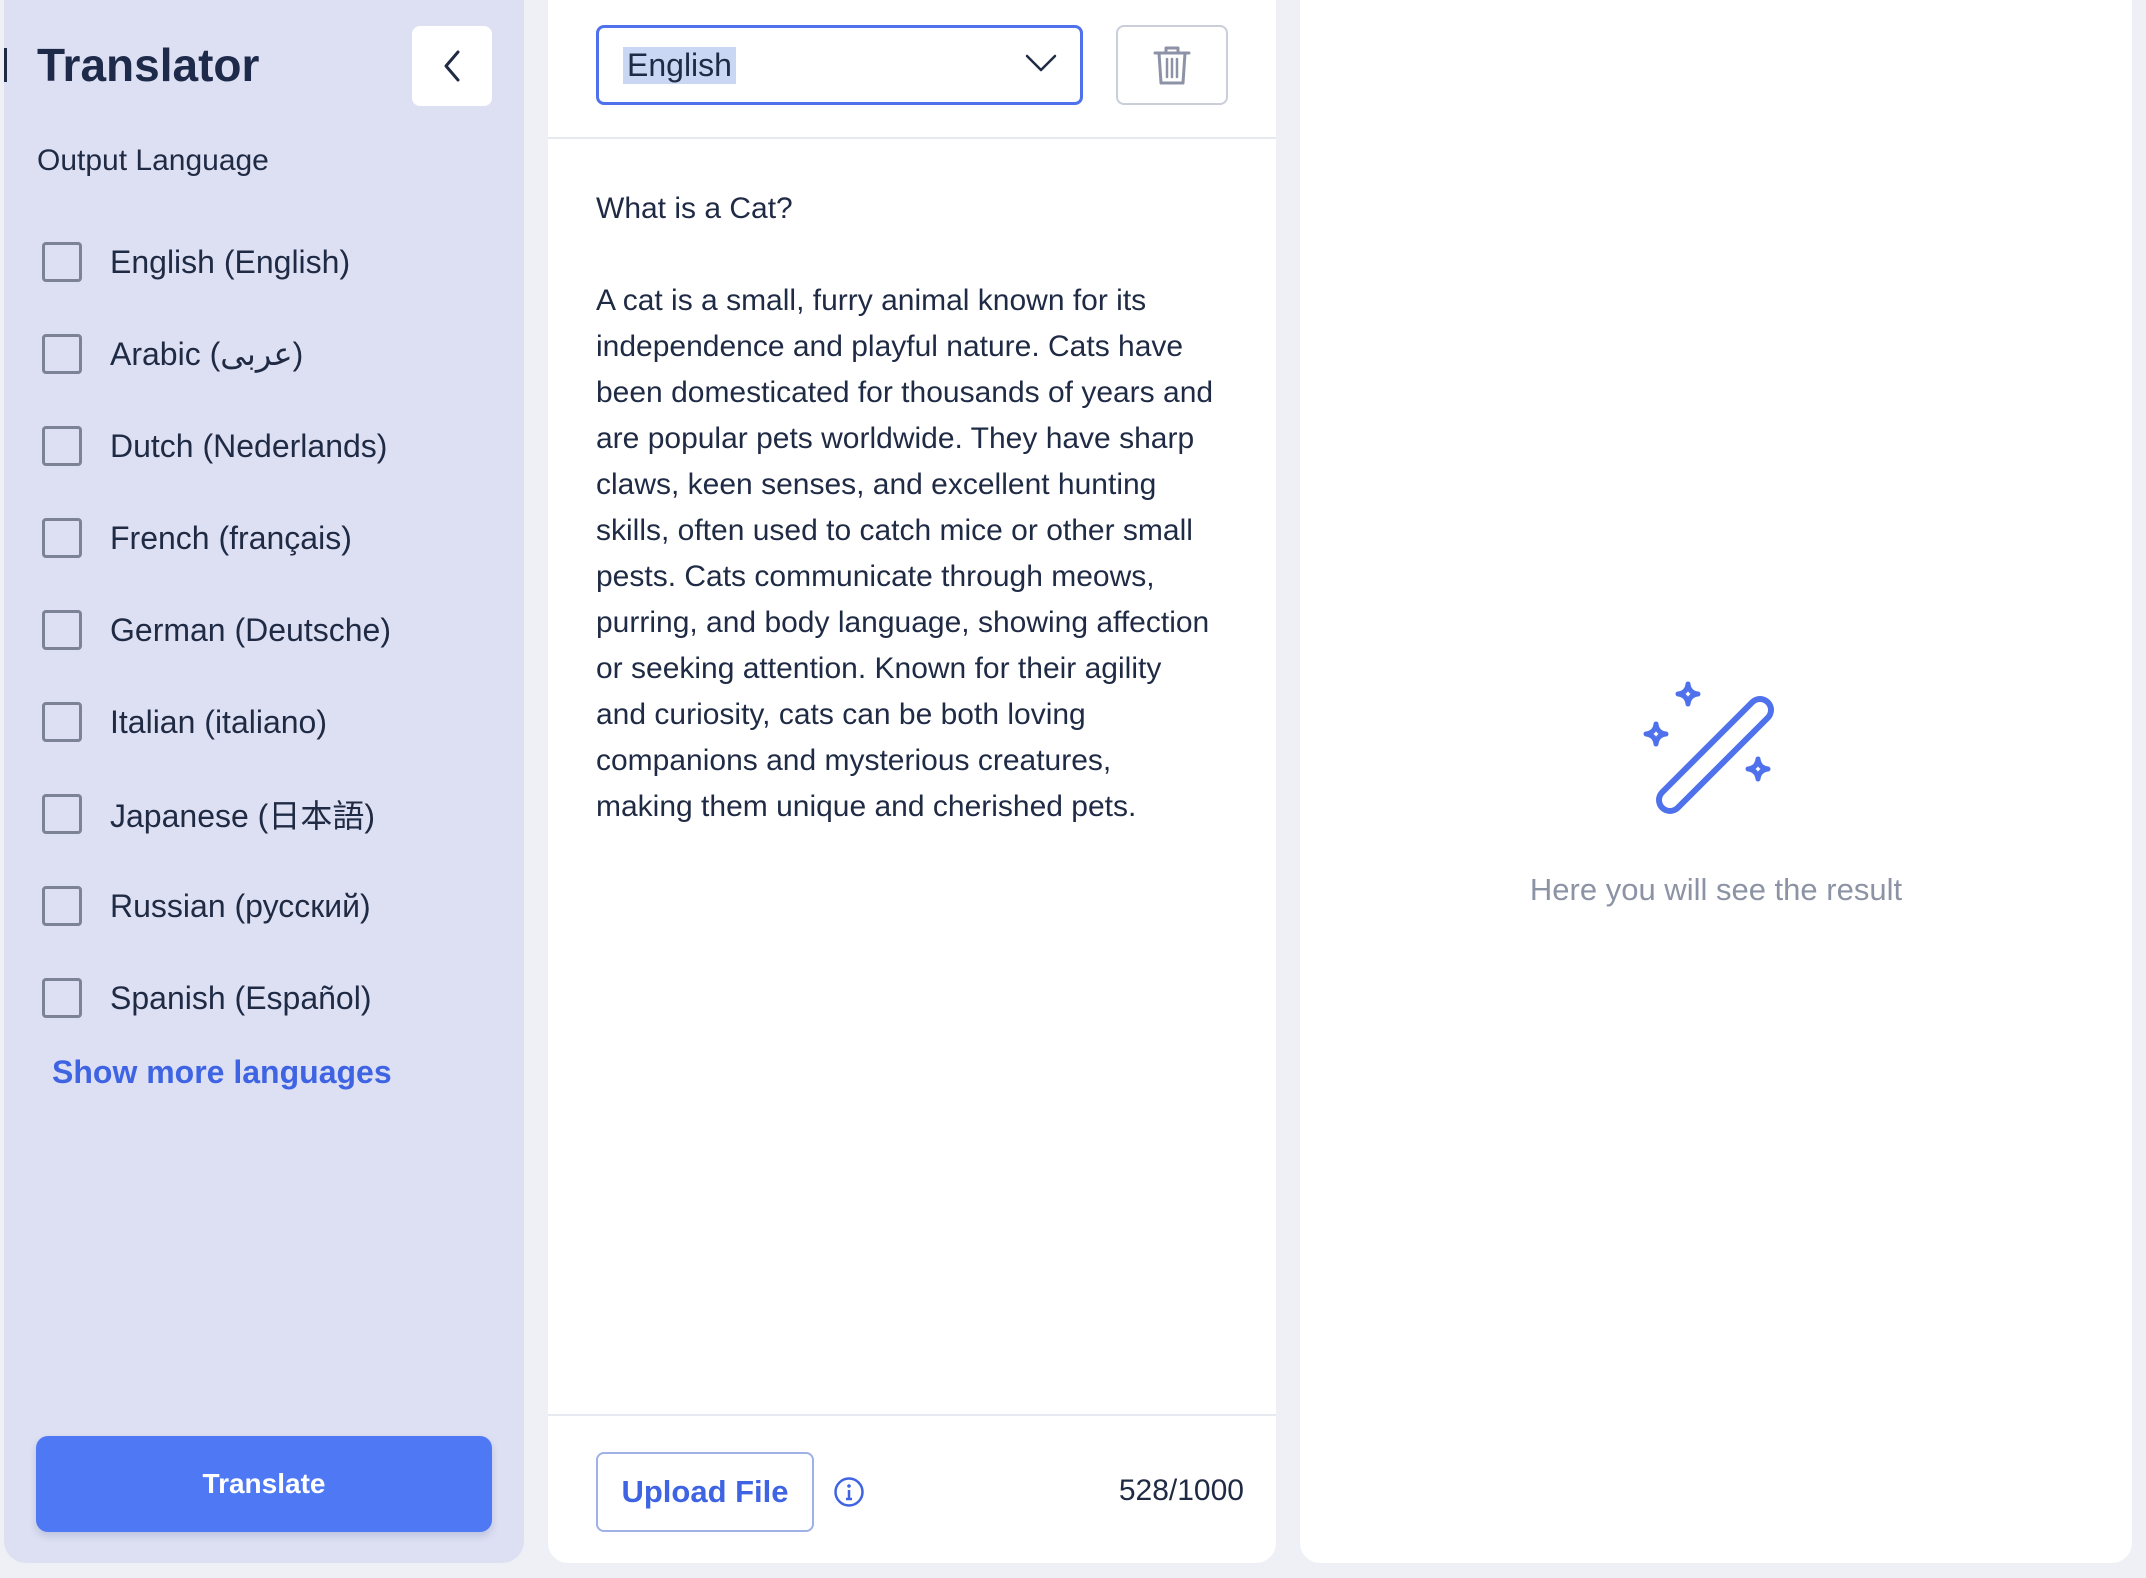  Describe the element at coordinates (1181, 1490) in the screenshot. I see `character-count: 528/1000` at that location.